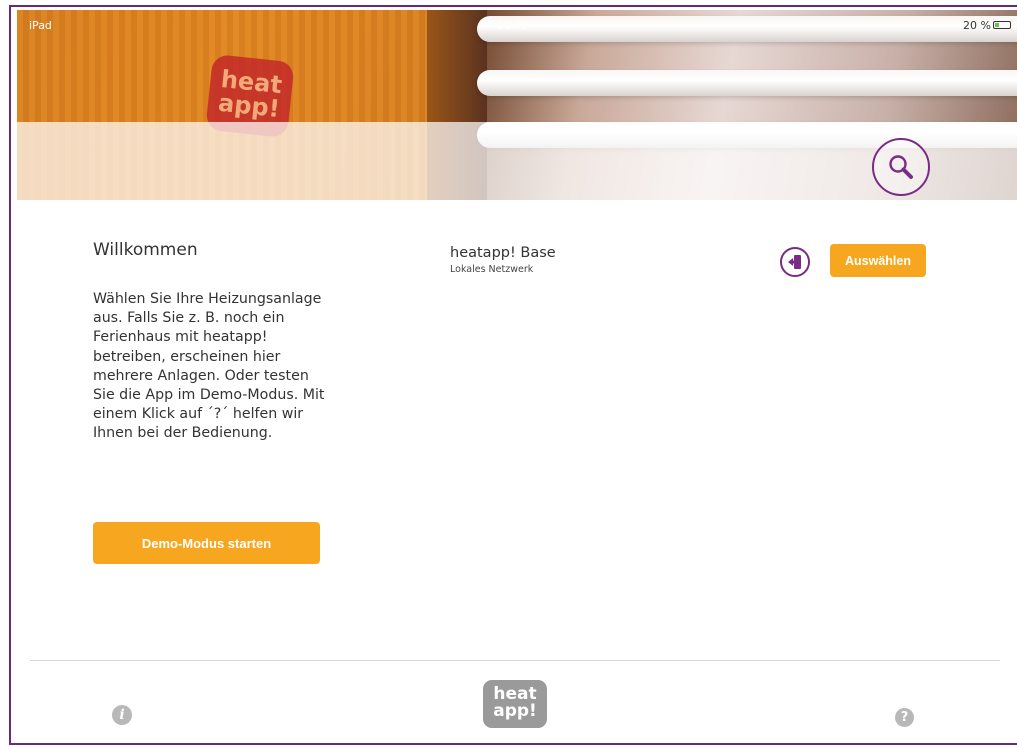  I want to click on clock: 10:22, so click(513, 25).